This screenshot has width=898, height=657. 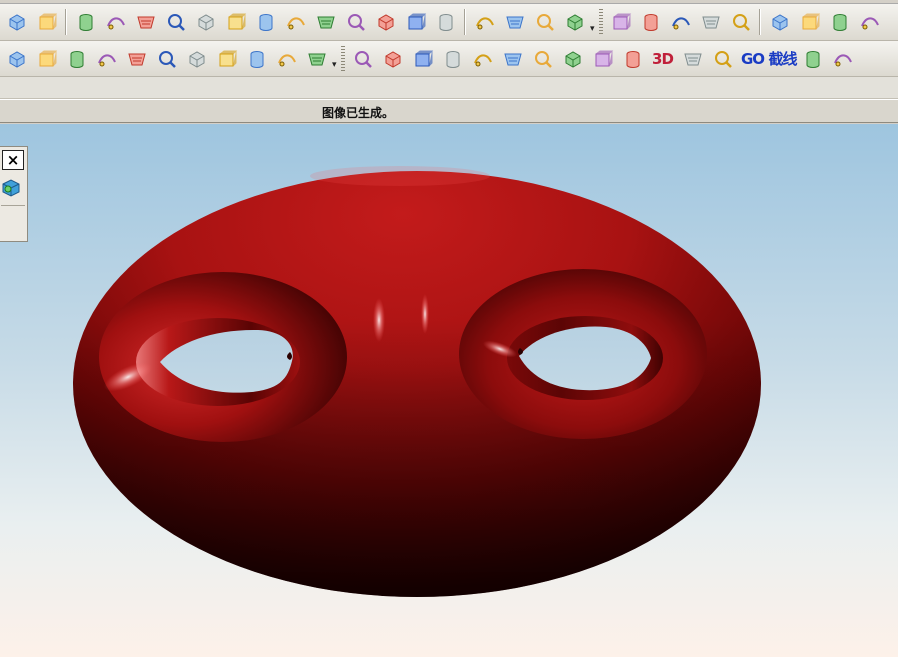 I want to click on arc-icon, so click(x=602, y=59).